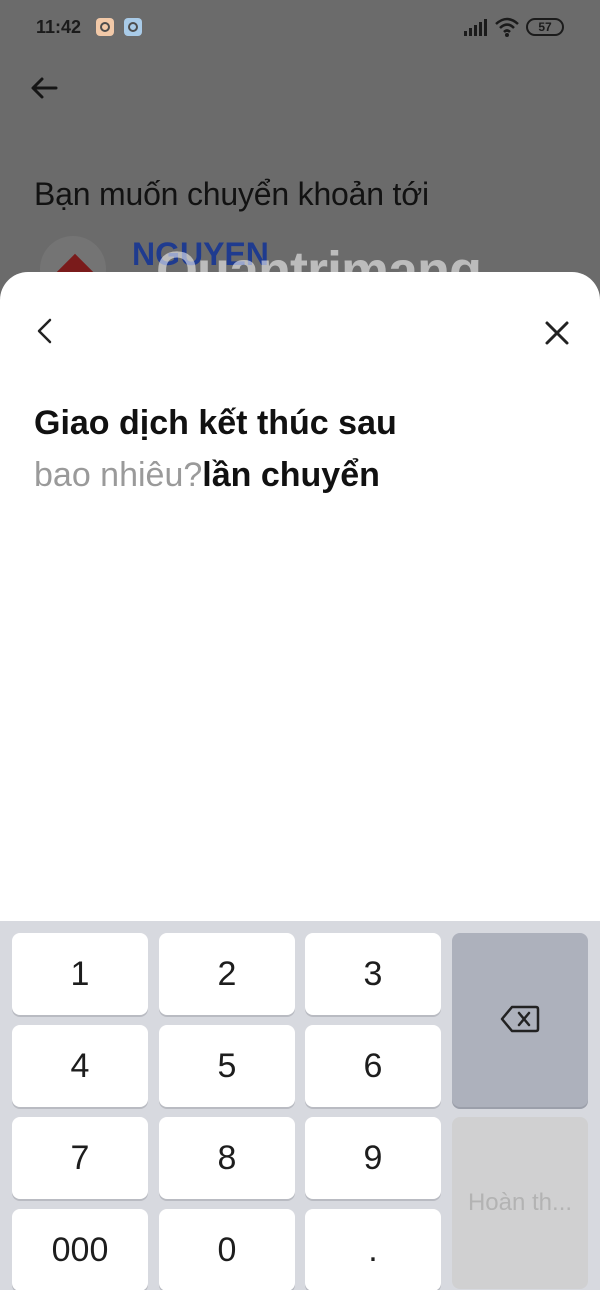  I want to click on backspace-button, so click(520, 1020).